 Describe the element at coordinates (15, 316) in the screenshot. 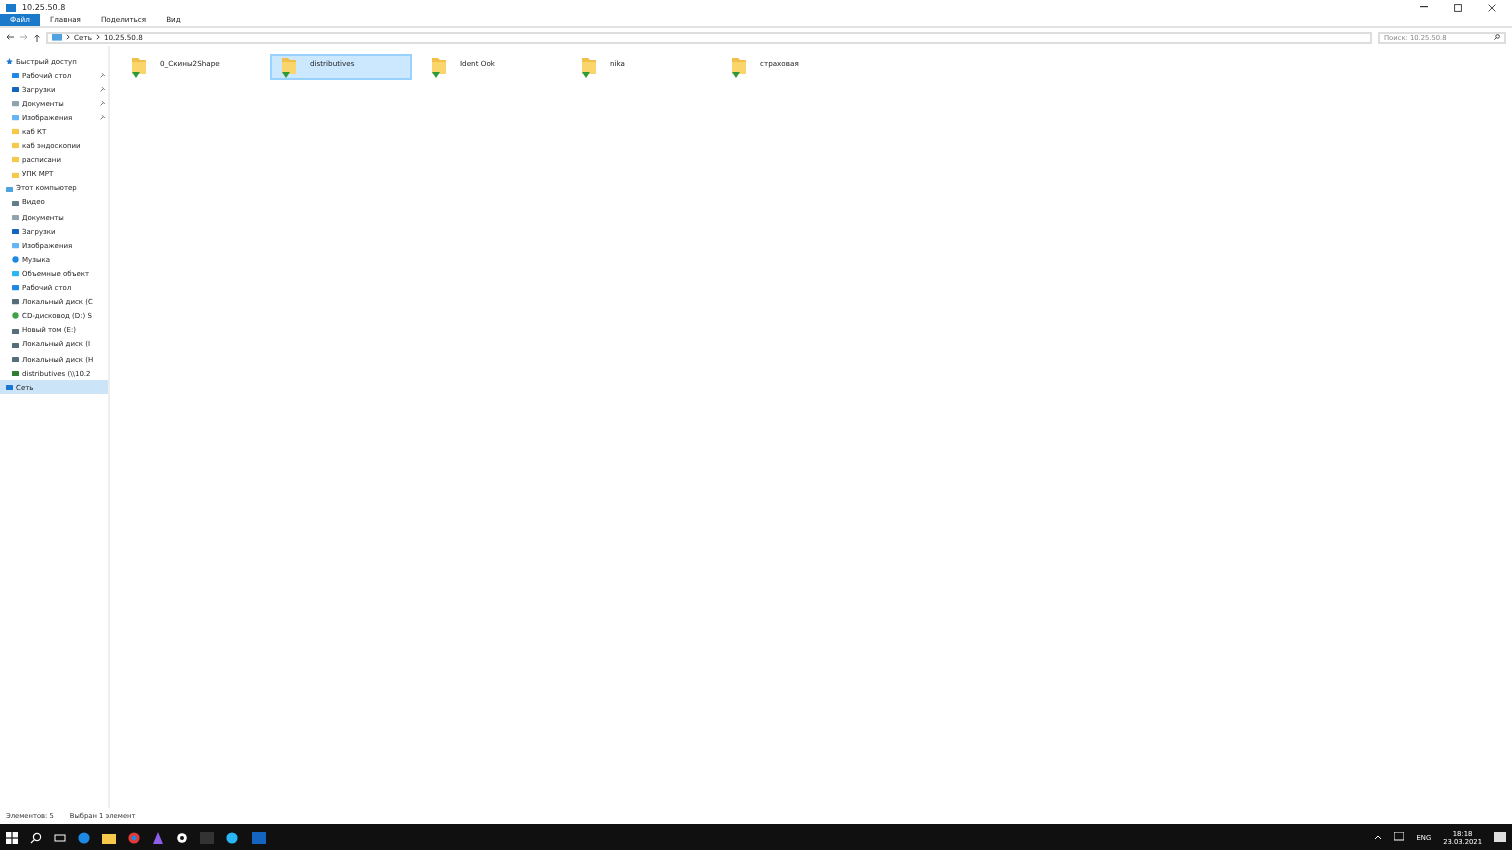

I see `disc-icon` at that location.